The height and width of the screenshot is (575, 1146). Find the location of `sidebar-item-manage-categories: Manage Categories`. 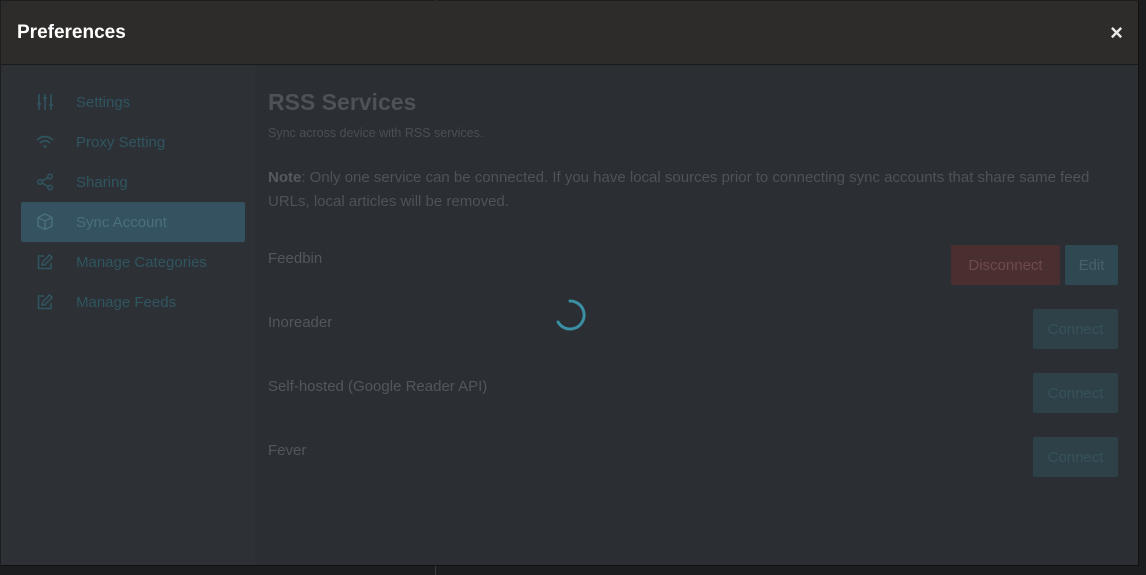

sidebar-item-manage-categories: Manage Categories is located at coordinates (133, 262).